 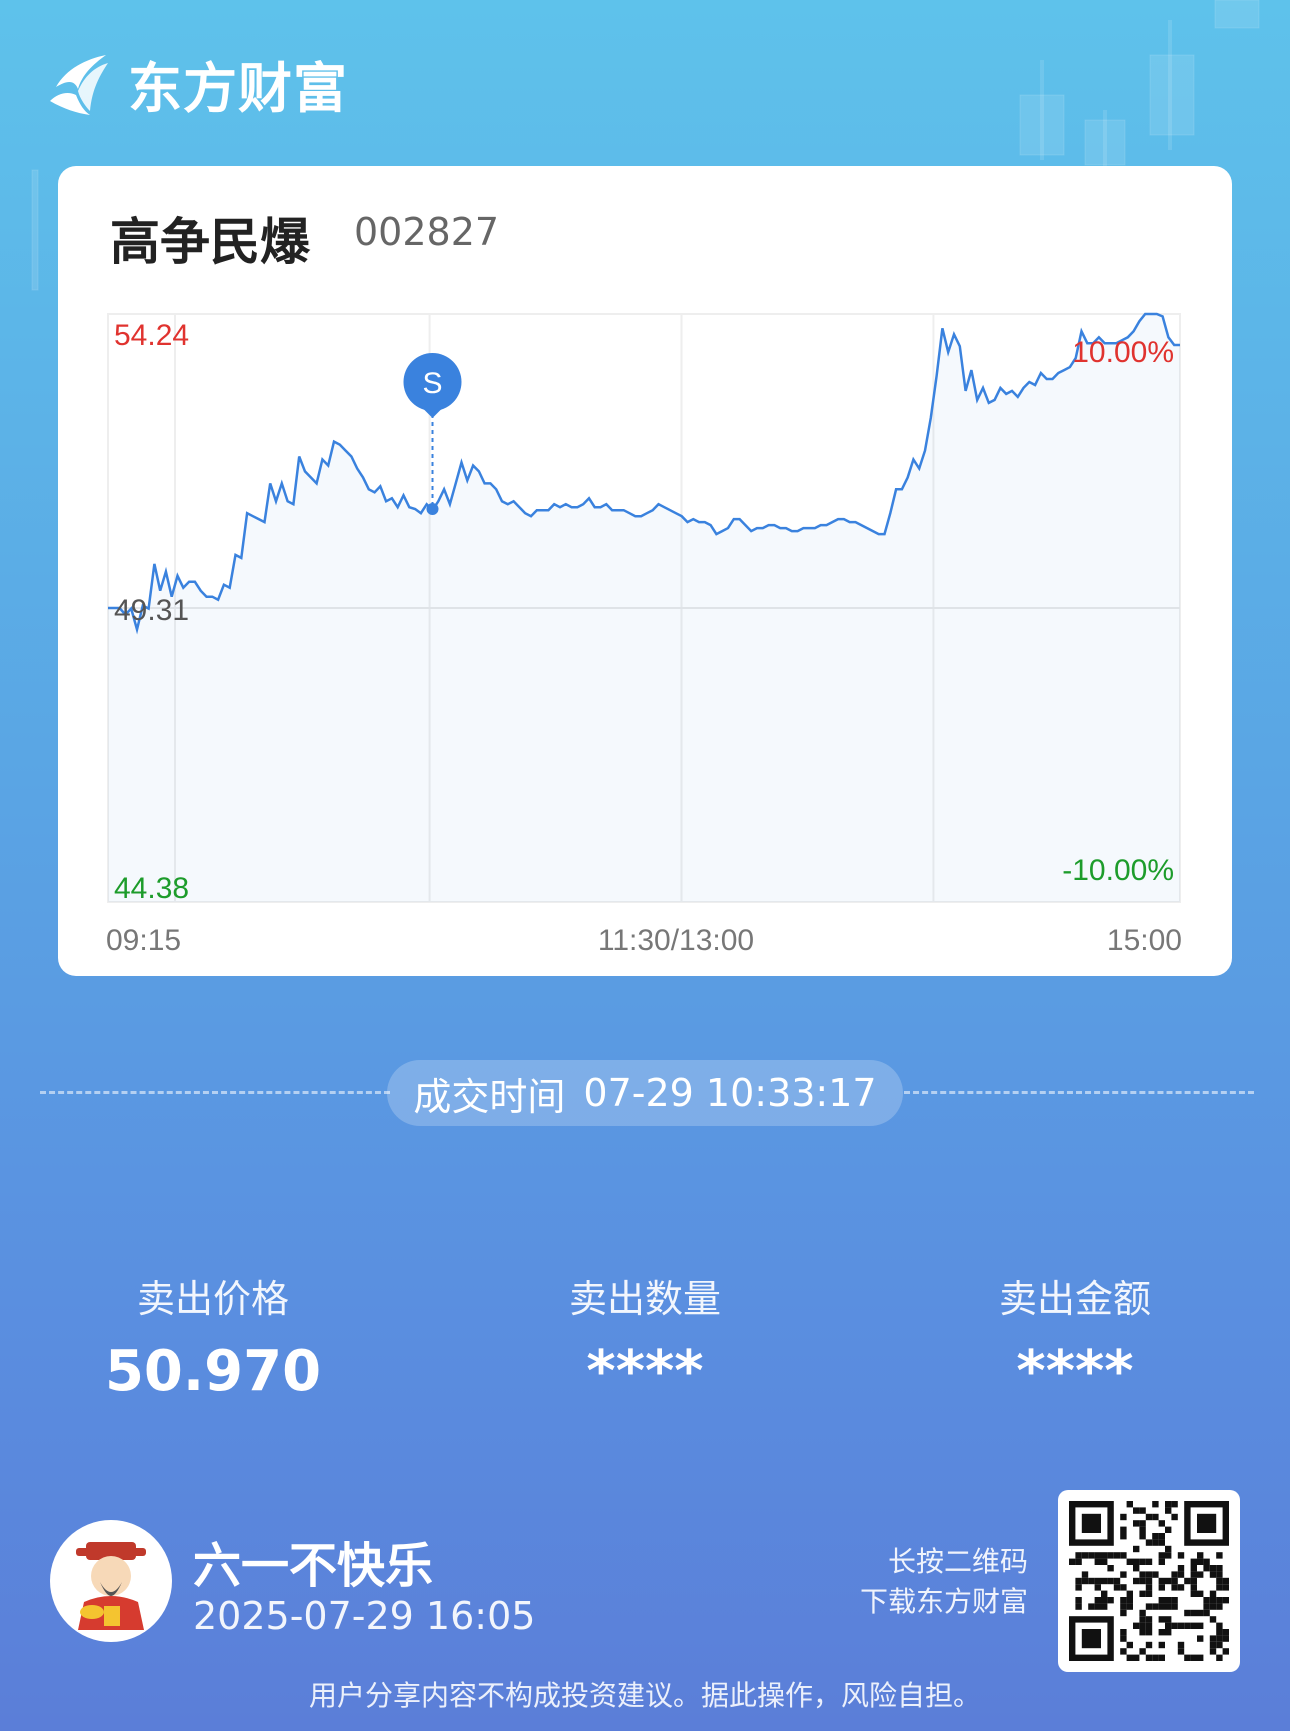 I want to click on sell-amount-stat: 卖出金额 ****, so click(x=1075, y=1336).